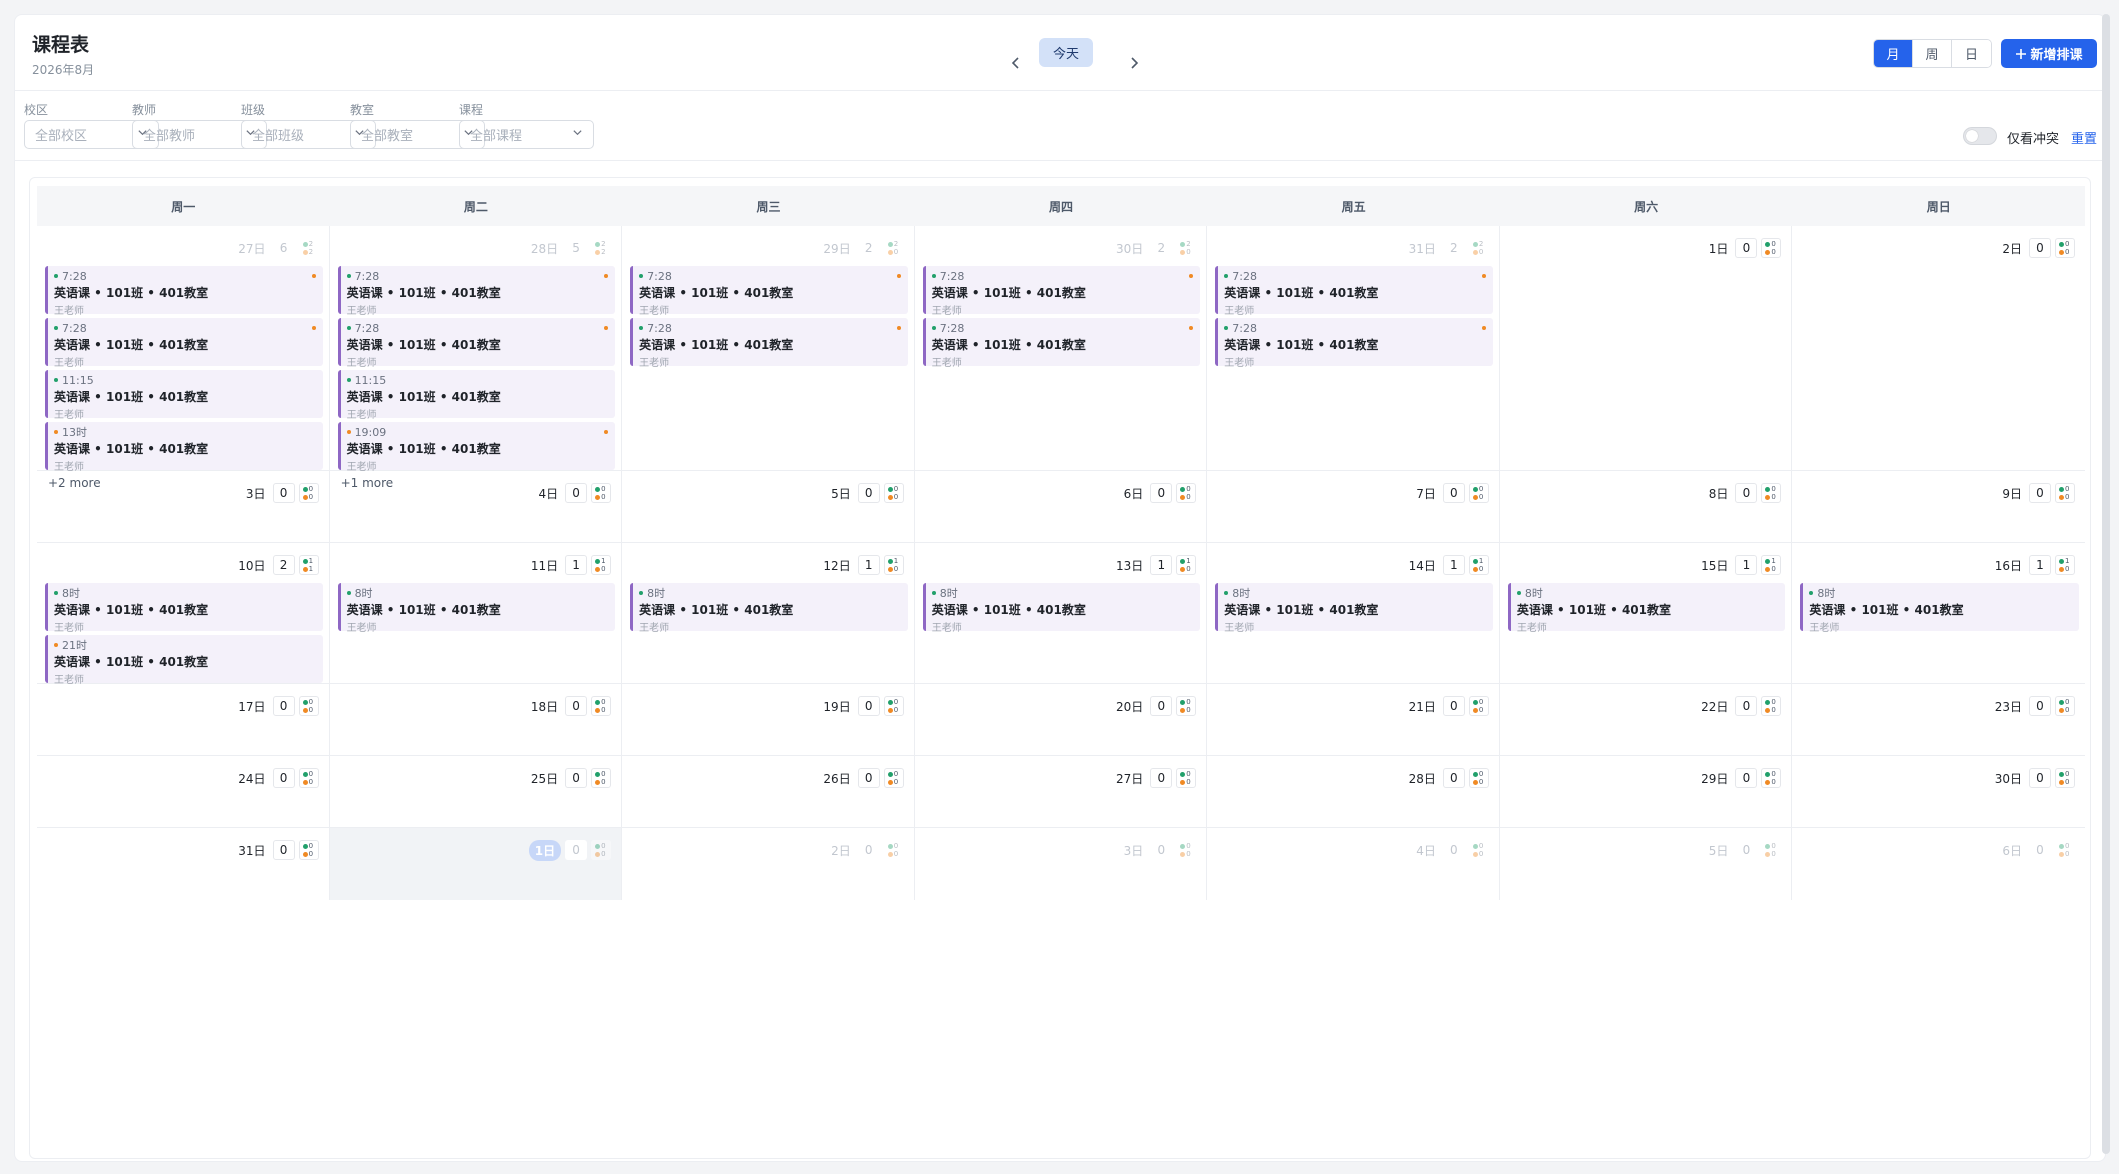 The width and height of the screenshot is (2119, 1174). What do you see at coordinates (1938, 791) in the screenshot?
I see `day-cell: 30日 0 0 0` at bounding box center [1938, 791].